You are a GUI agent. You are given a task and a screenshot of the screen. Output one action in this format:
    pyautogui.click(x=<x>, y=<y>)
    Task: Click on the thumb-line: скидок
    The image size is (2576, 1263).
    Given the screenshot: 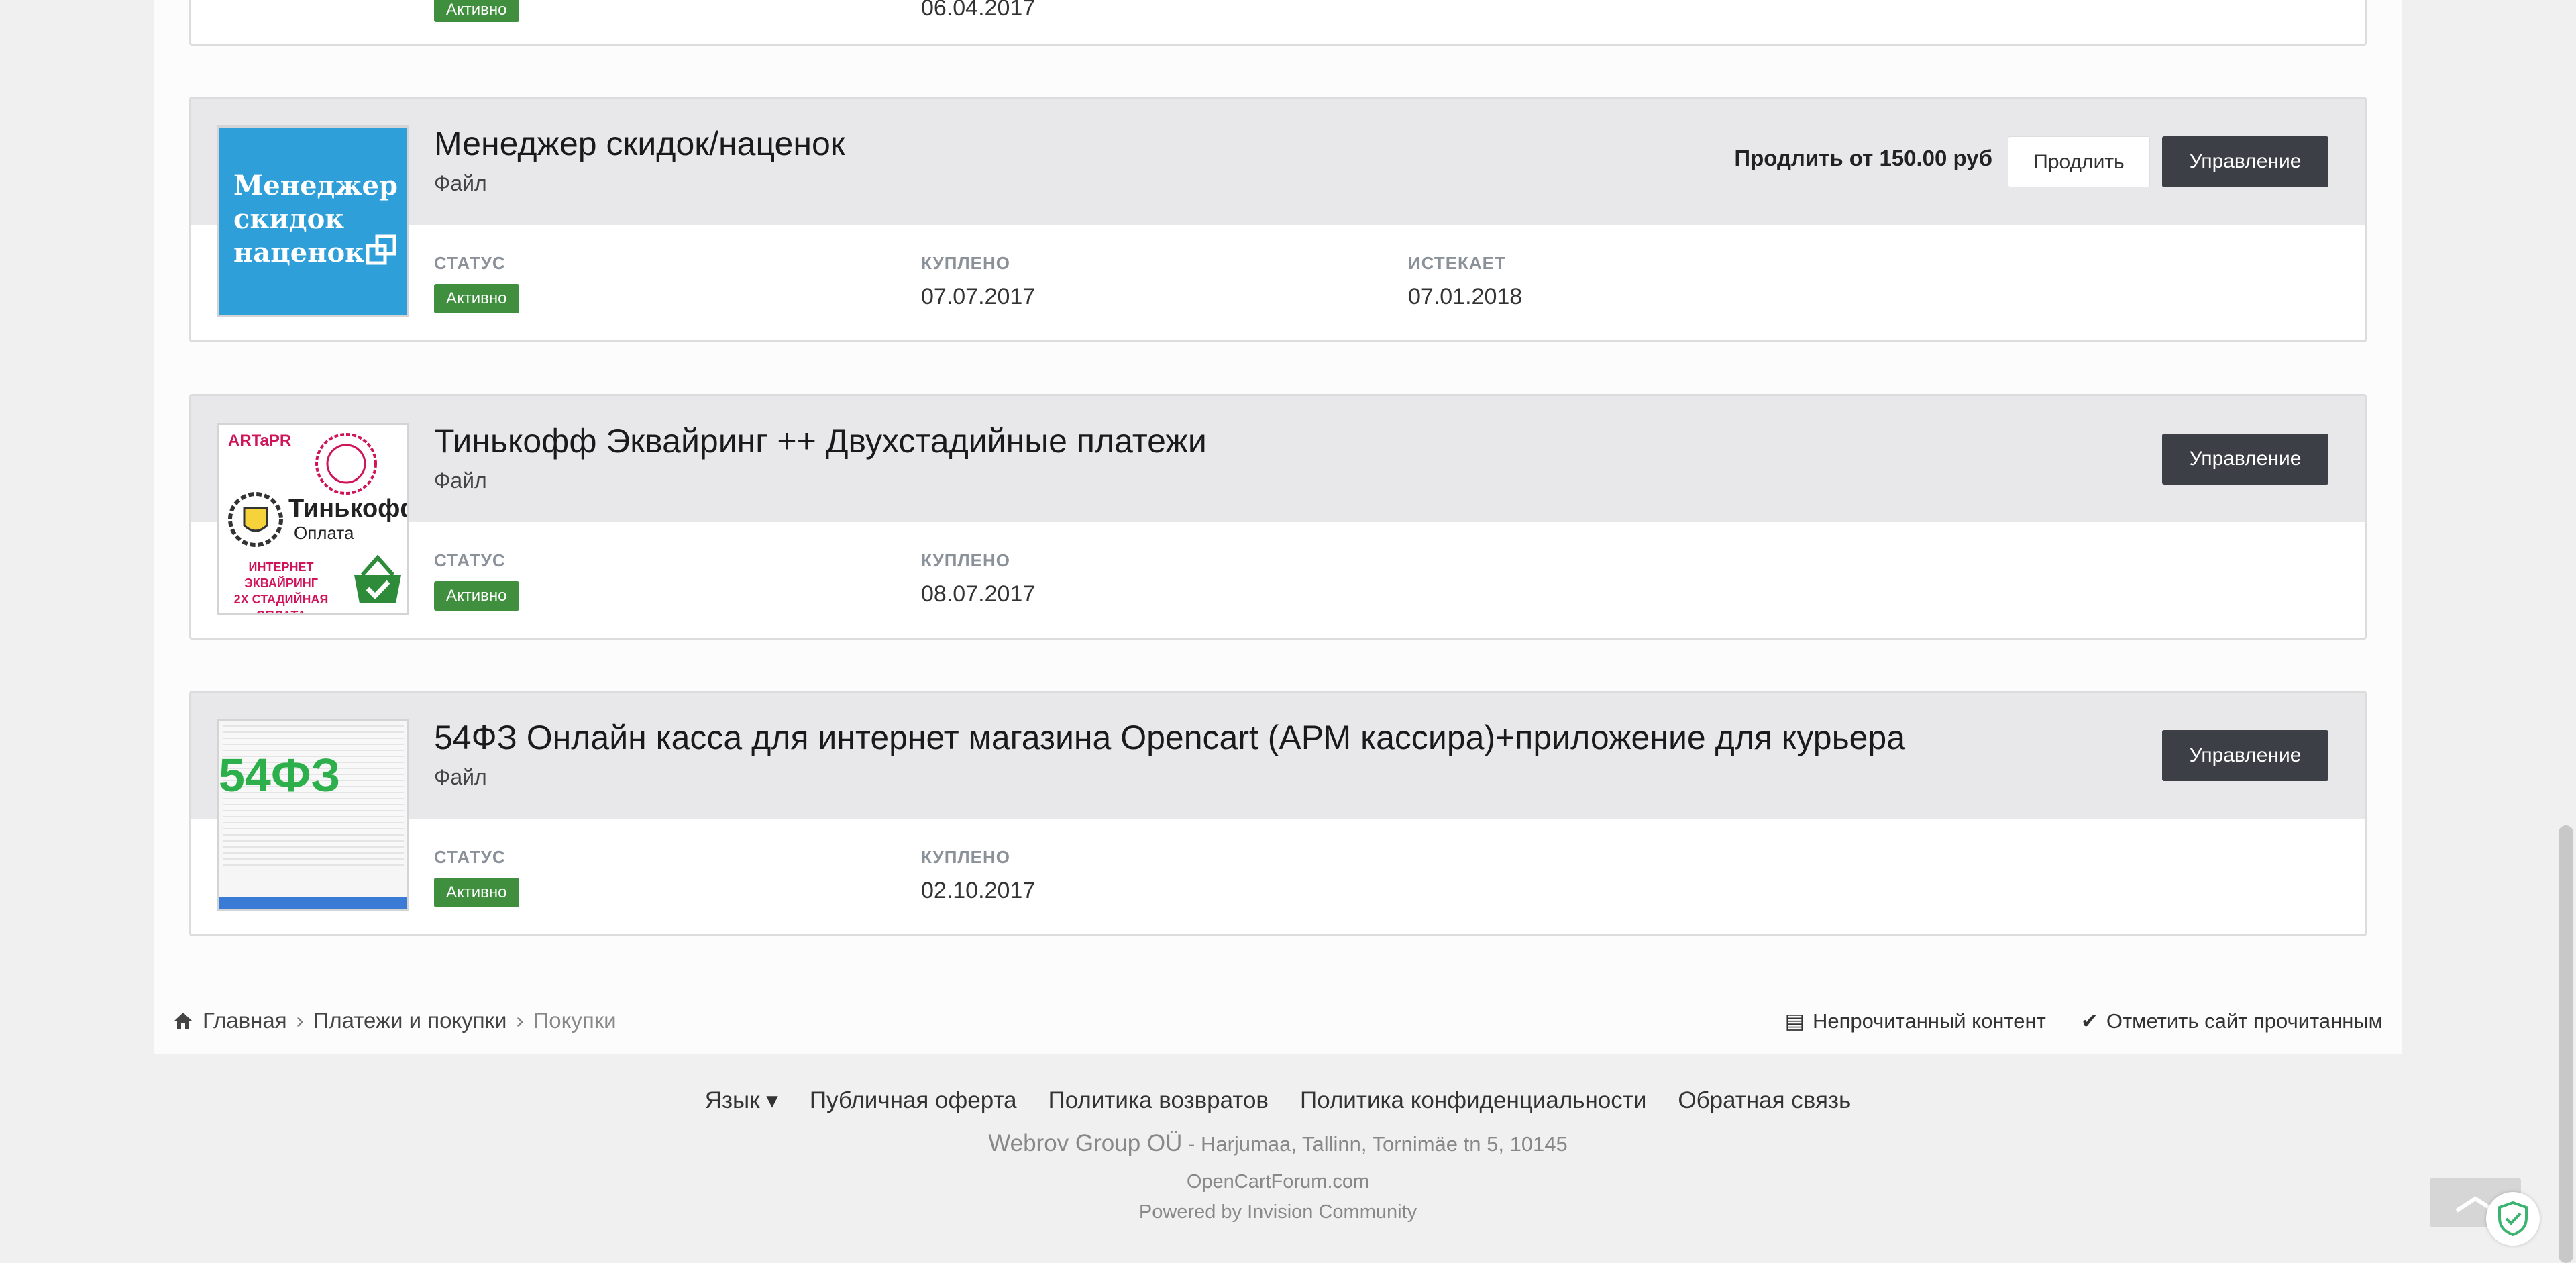 What is the action you would take?
    pyautogui.click(x=289, y=219)
    